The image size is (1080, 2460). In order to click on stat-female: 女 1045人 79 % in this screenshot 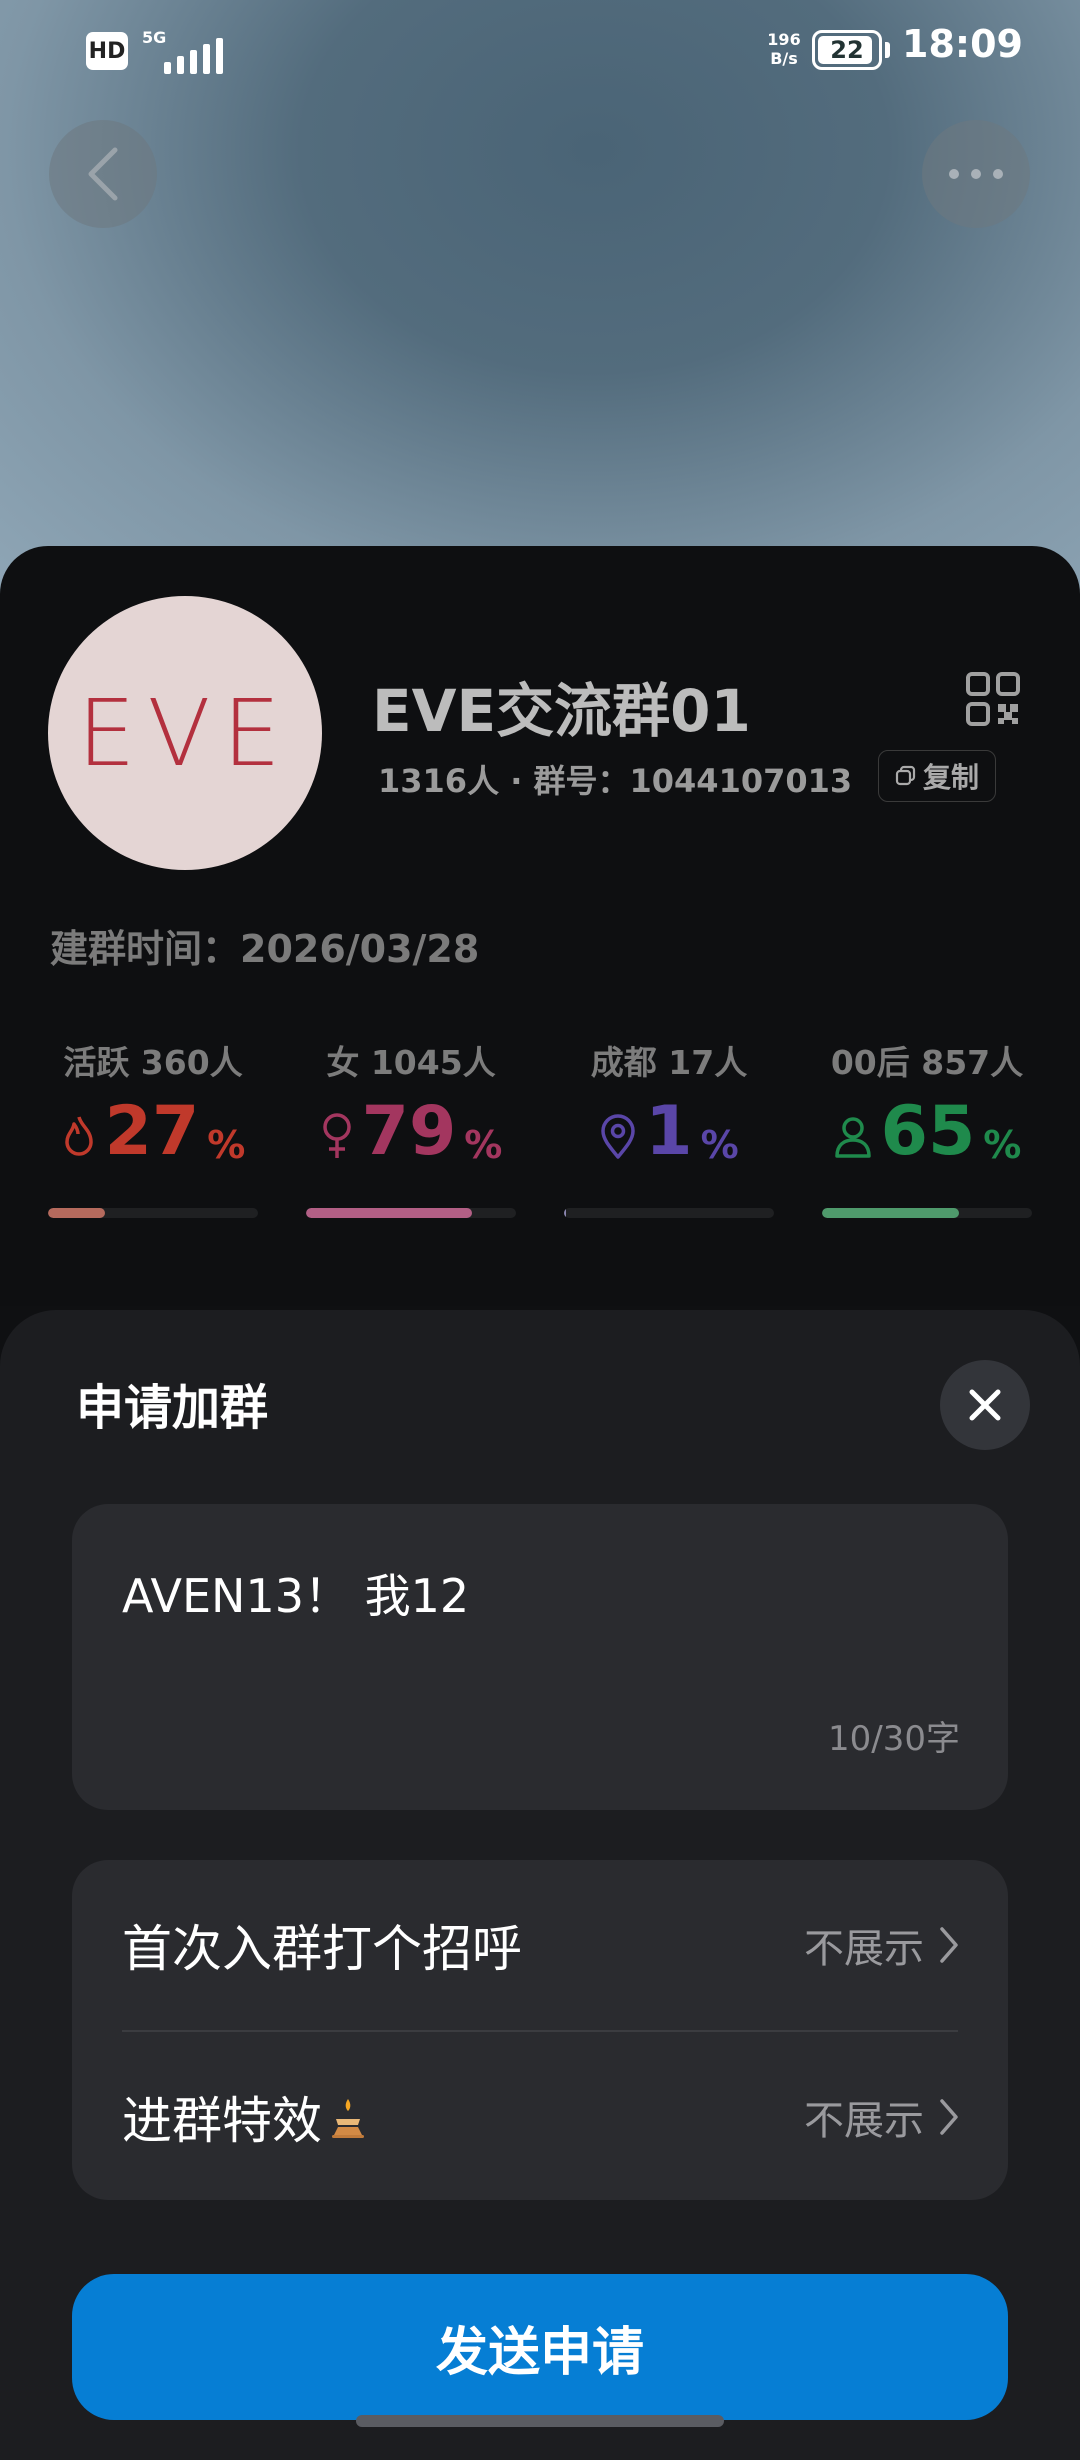, I will do `click(411, 1127)`.